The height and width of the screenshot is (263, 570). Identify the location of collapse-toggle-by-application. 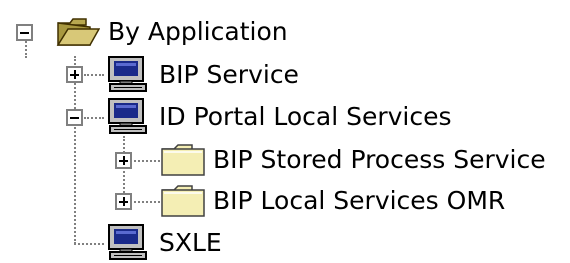
(24, 32).